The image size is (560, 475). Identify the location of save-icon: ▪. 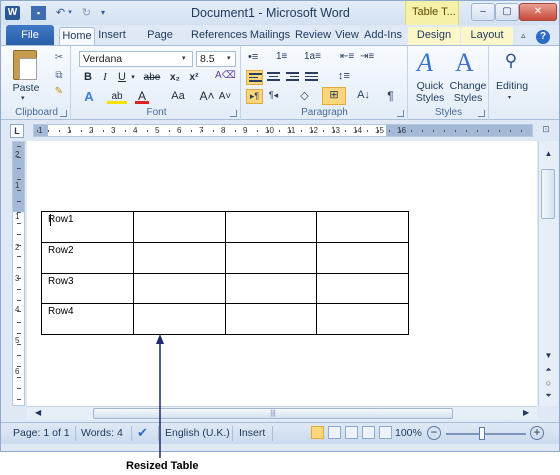
(38, 13).